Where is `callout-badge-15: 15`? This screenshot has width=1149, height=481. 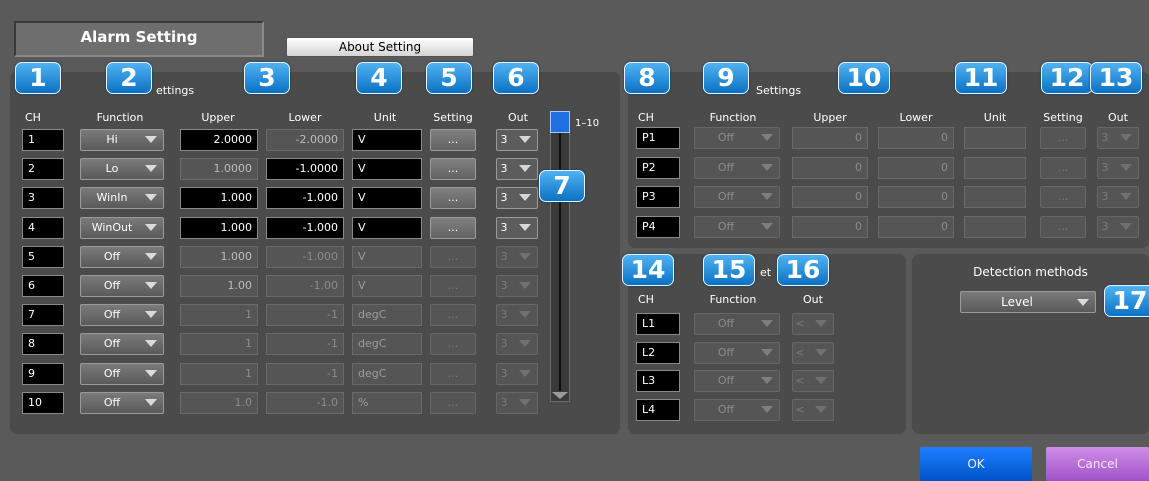 callout-badge-15: 15 is located at coordinates (729, 270).